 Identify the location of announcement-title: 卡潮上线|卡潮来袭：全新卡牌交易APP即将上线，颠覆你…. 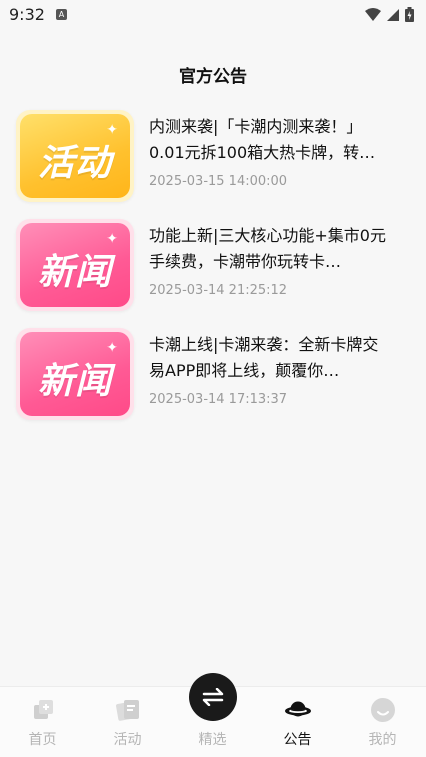
(264, 357).